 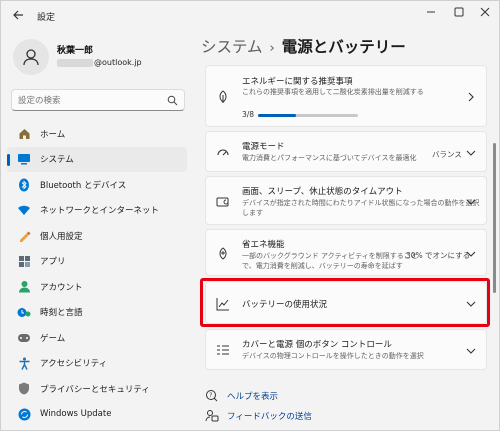 I want to click on sidebar-item-time-language: 時刻と言語, so click(x=97, y=313).